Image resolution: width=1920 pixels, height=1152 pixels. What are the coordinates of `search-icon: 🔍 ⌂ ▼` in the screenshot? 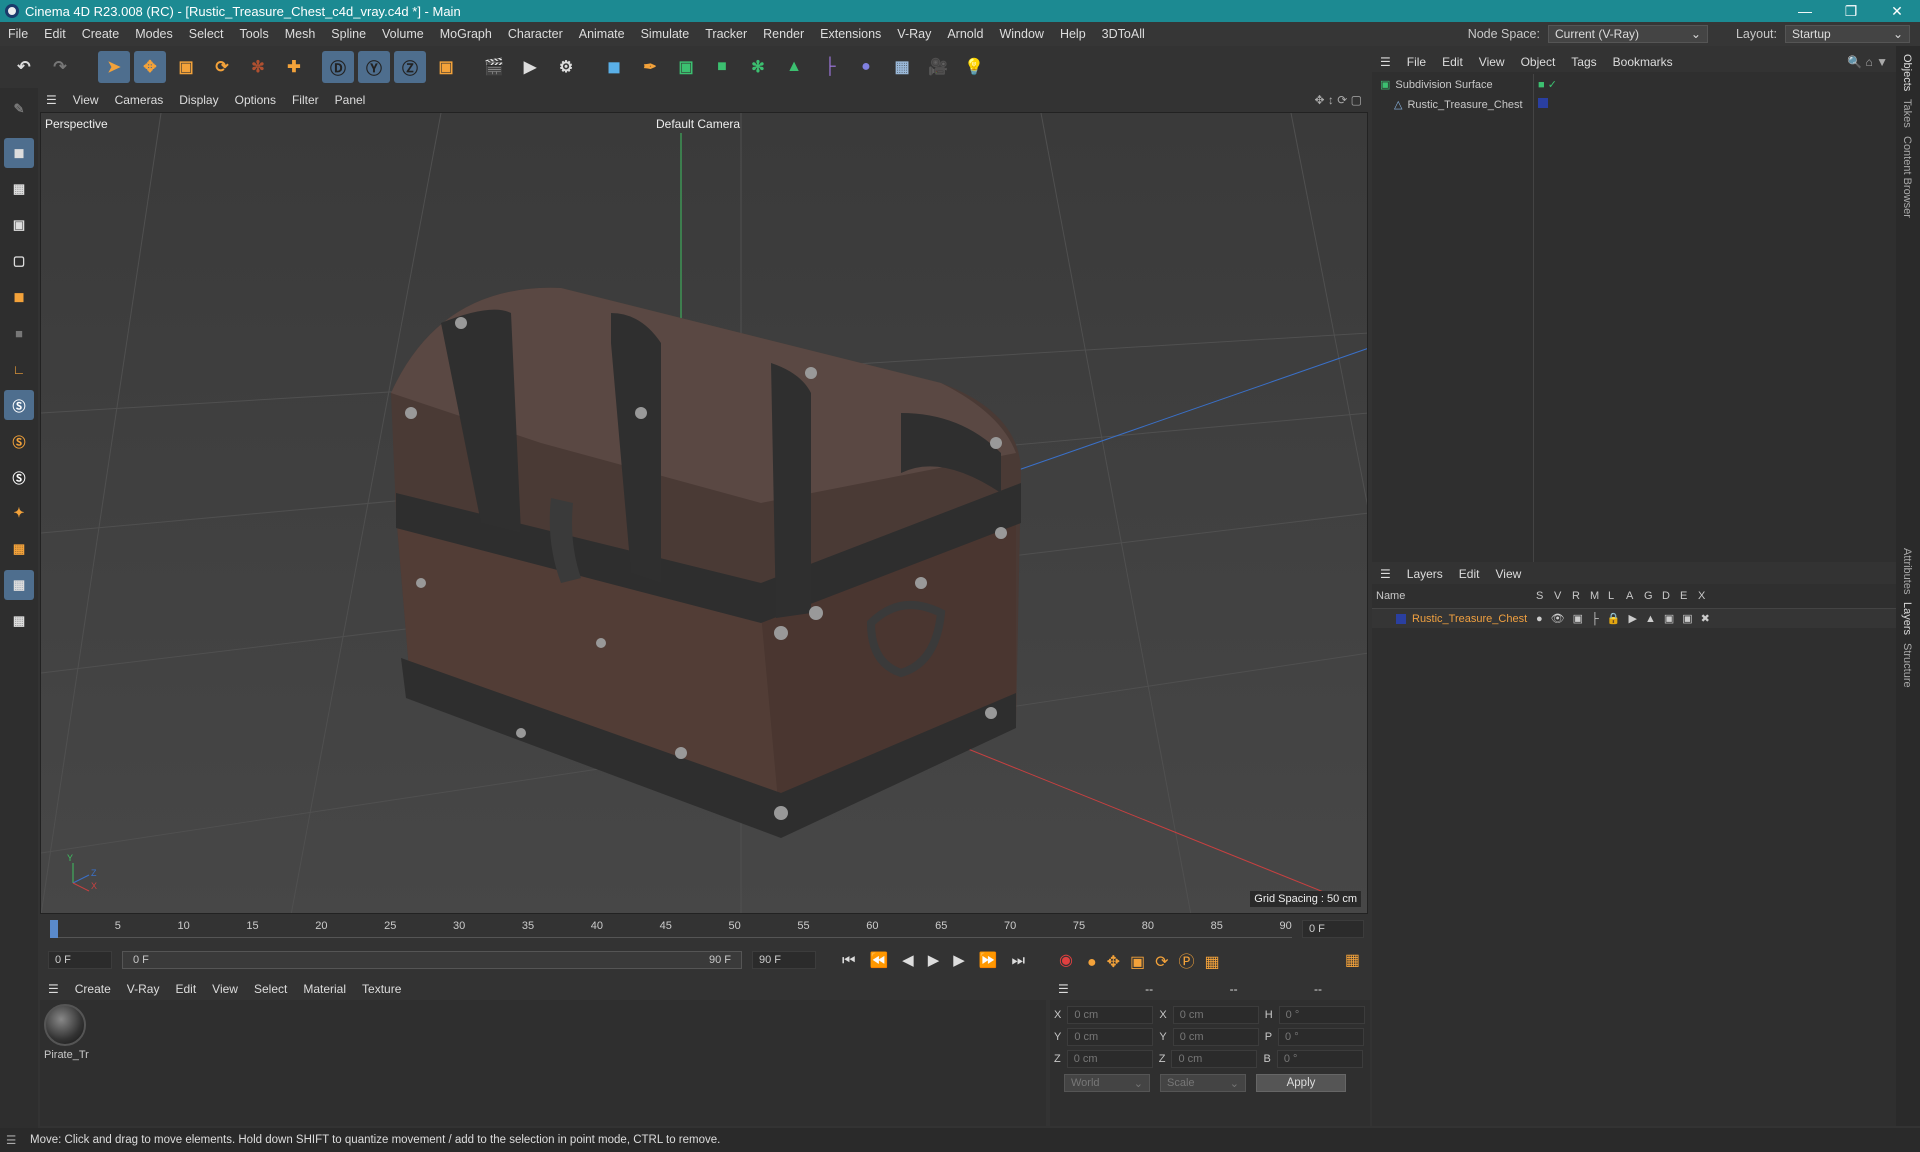 It's located at (1867, 62).